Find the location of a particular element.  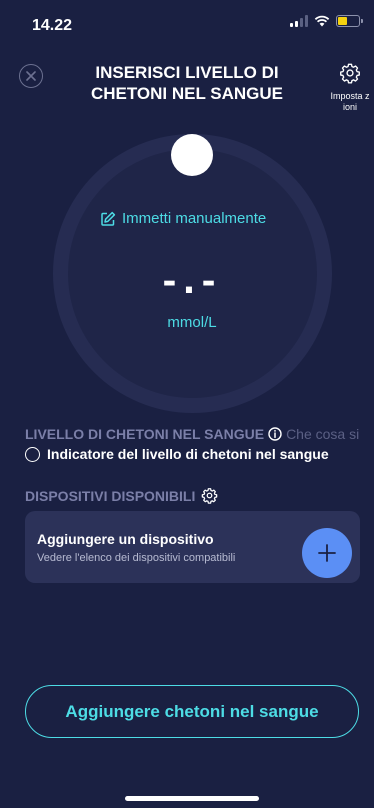

devices-section-label: DISPOSITIVI DISPONIBILI is located at coordinates (110, 495).